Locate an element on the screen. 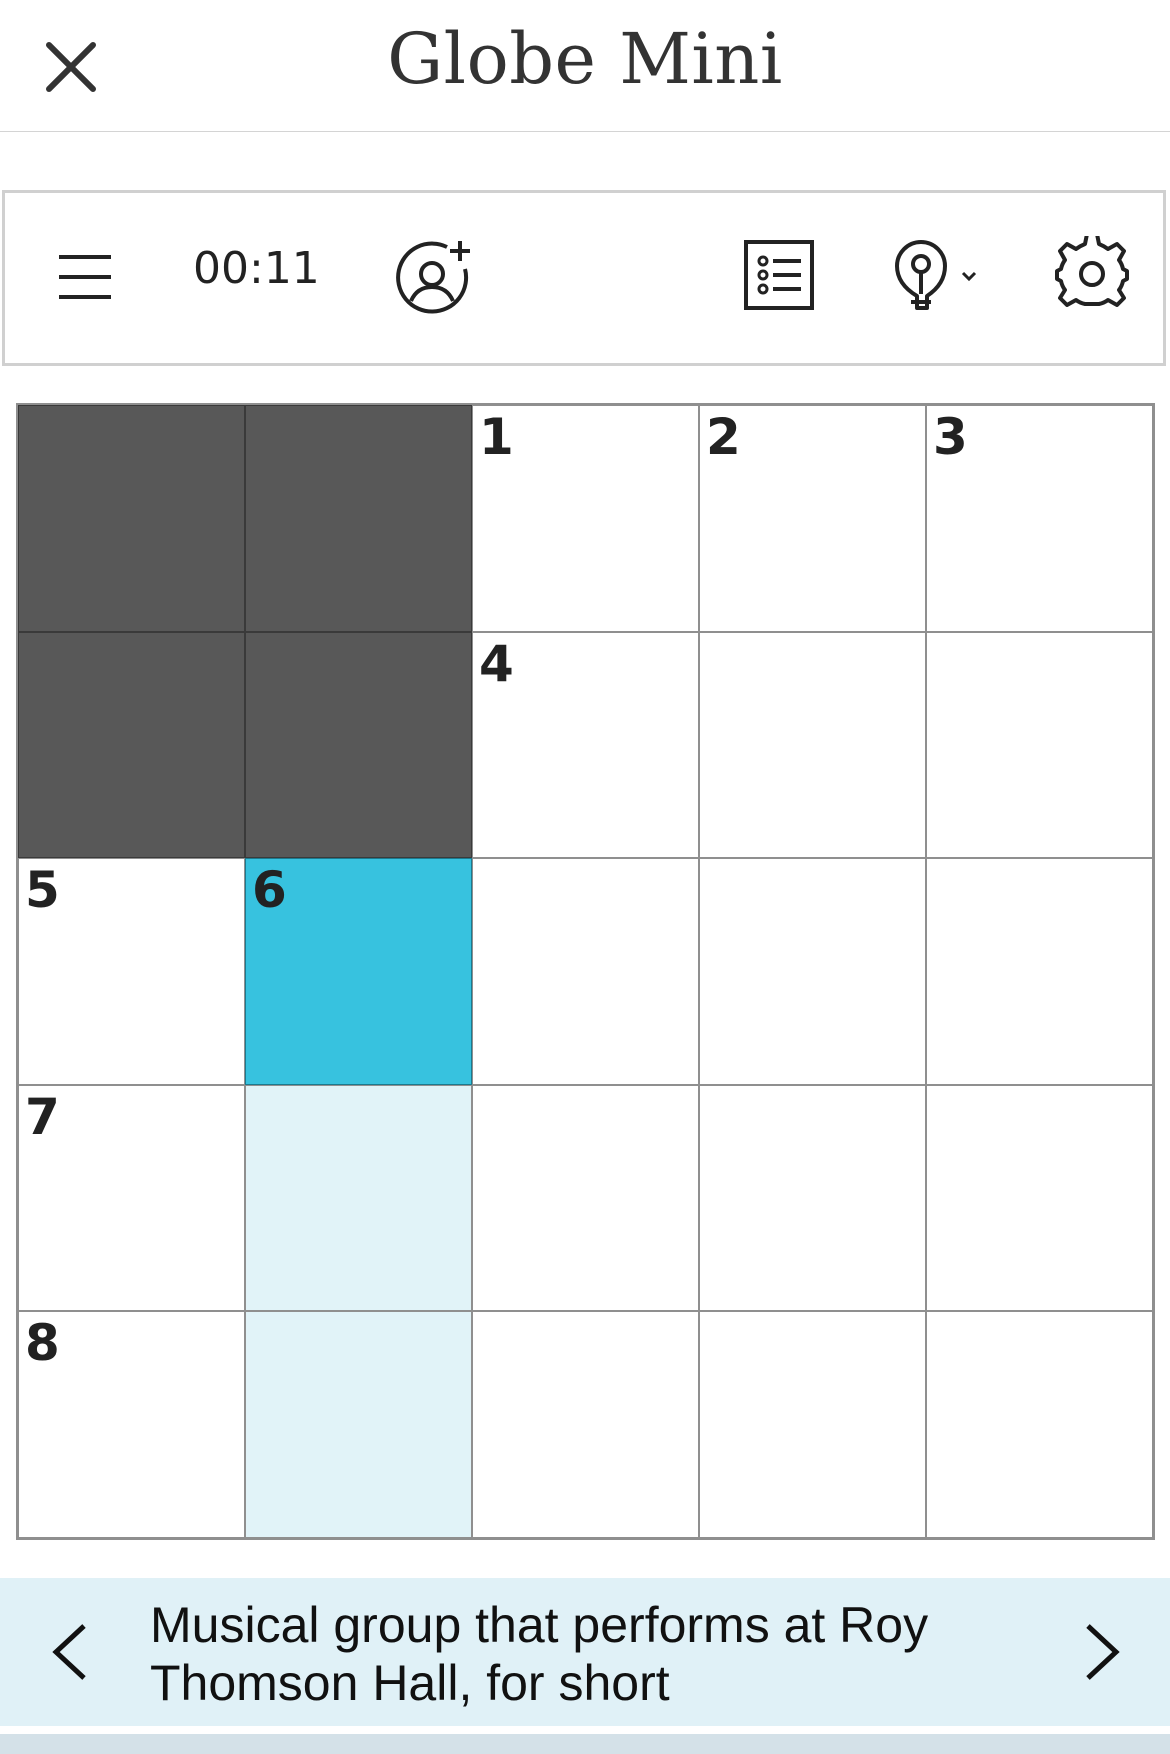  cell-number: 4 is located at coordinates (496, 663).